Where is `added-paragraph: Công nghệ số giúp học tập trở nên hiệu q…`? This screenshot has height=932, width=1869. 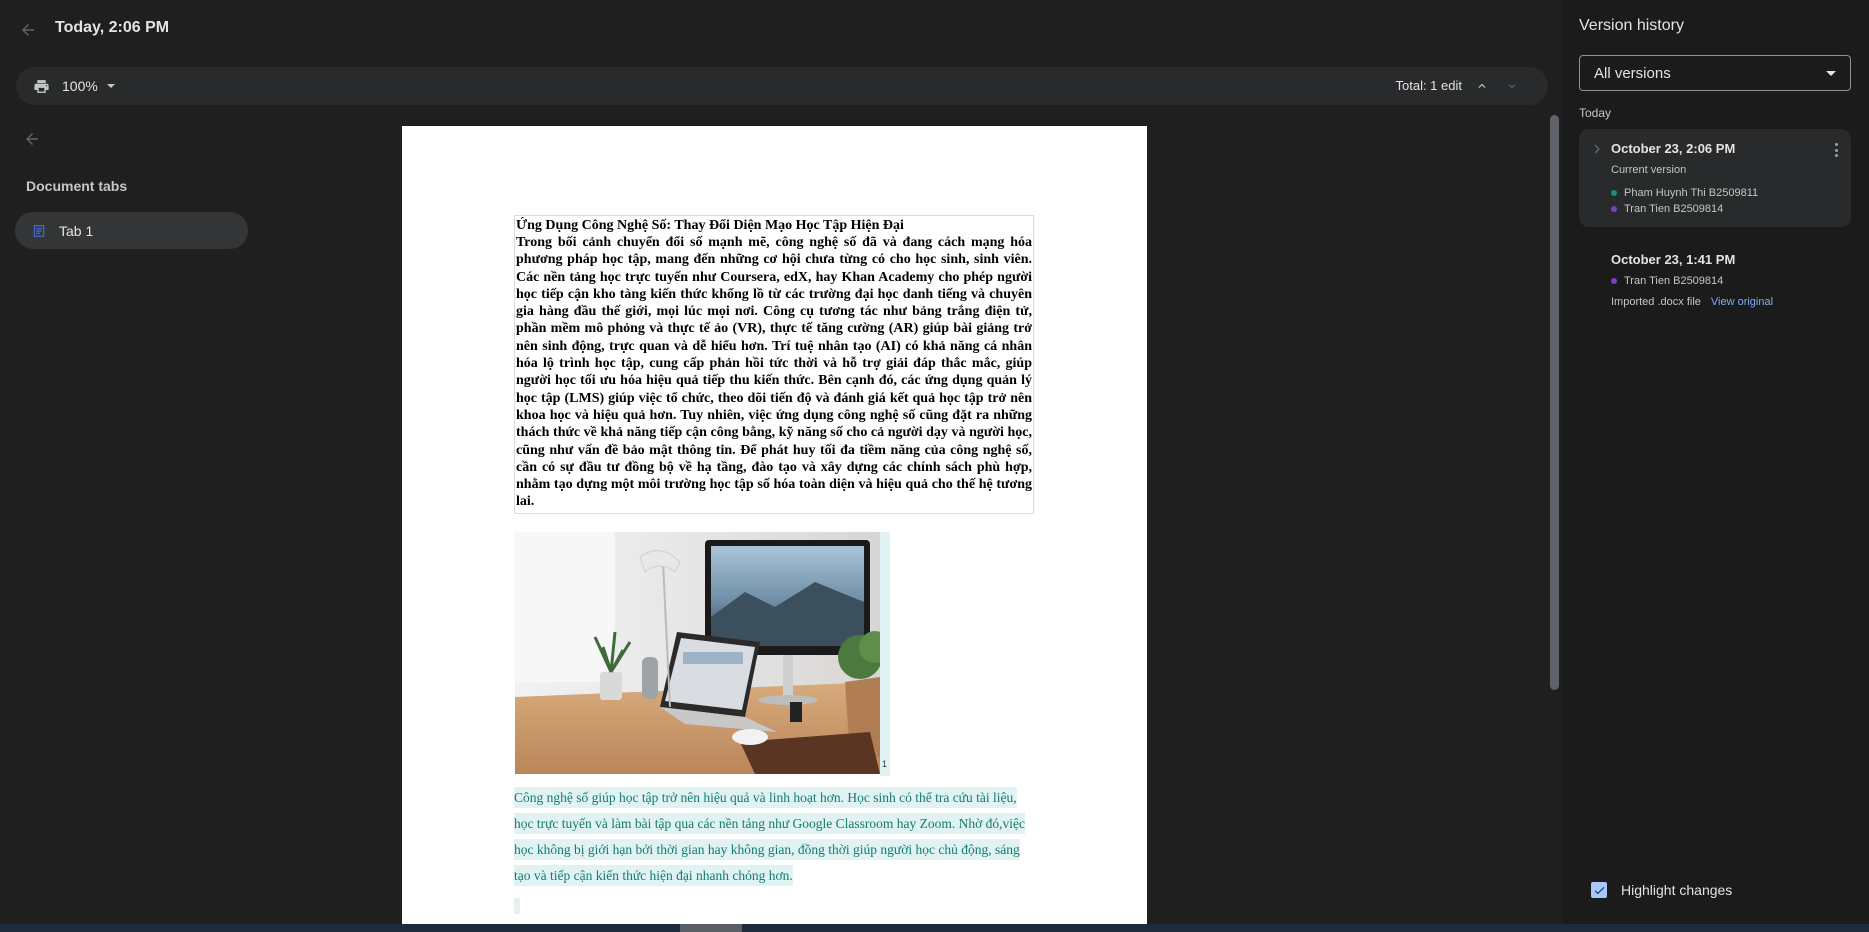 added-paragraph: Công nghệ số giúp học tập trở nên hiệu q… is located at coordinates (774, 837).